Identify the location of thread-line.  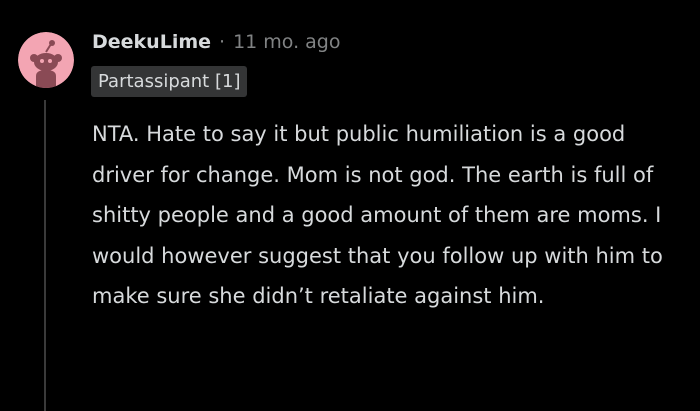
(45, 255).